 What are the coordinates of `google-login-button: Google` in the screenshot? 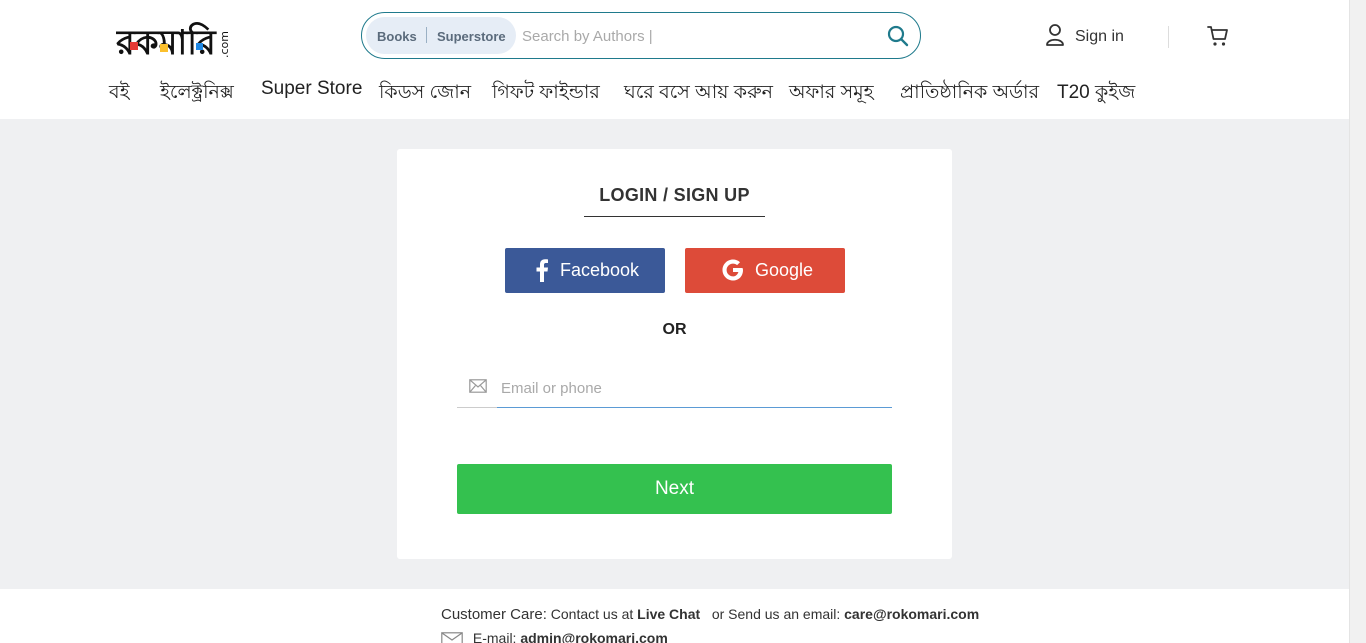 It's located at (765, 270).